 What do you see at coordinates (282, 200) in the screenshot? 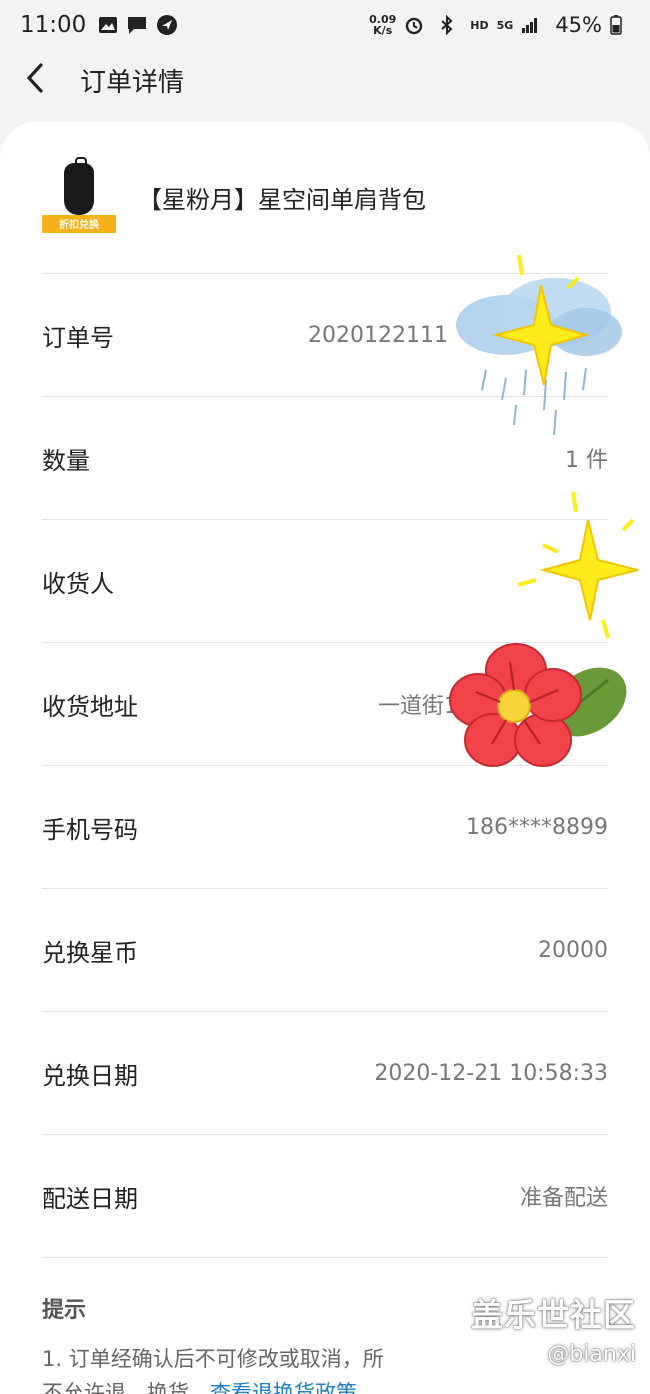
I see `product-name: 【星粉月】星空间单肩背包` at bounding box center [282, 200].